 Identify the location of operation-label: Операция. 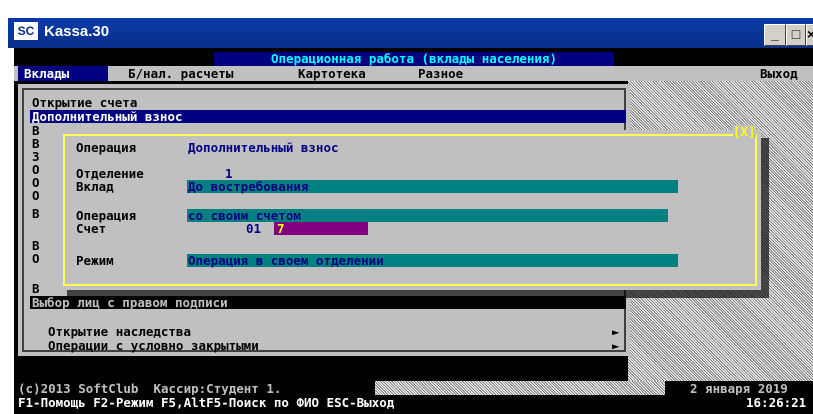
(106, 147).